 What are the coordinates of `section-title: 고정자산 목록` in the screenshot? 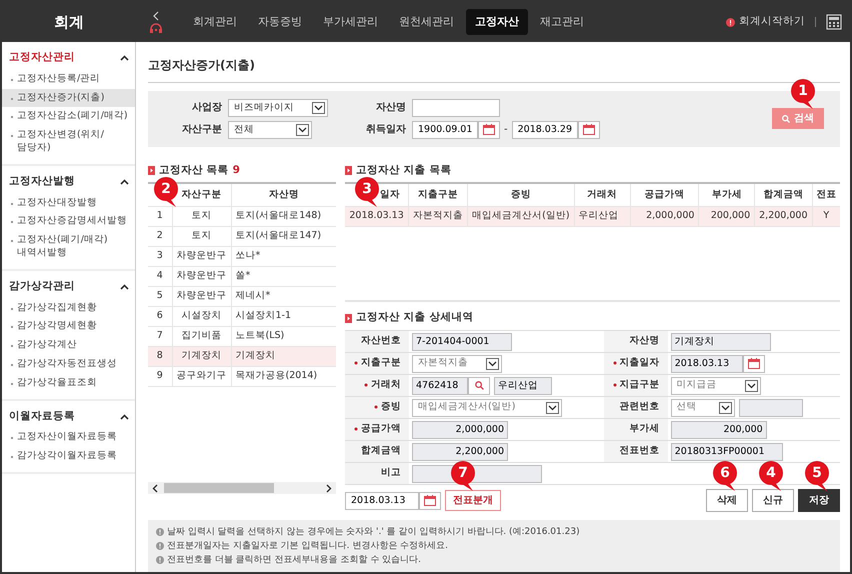 It's located at (194, 170).